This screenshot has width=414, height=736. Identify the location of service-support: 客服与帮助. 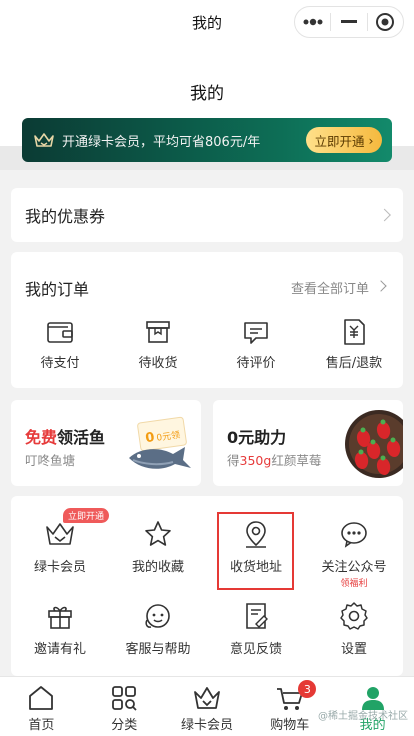
(158, 628).